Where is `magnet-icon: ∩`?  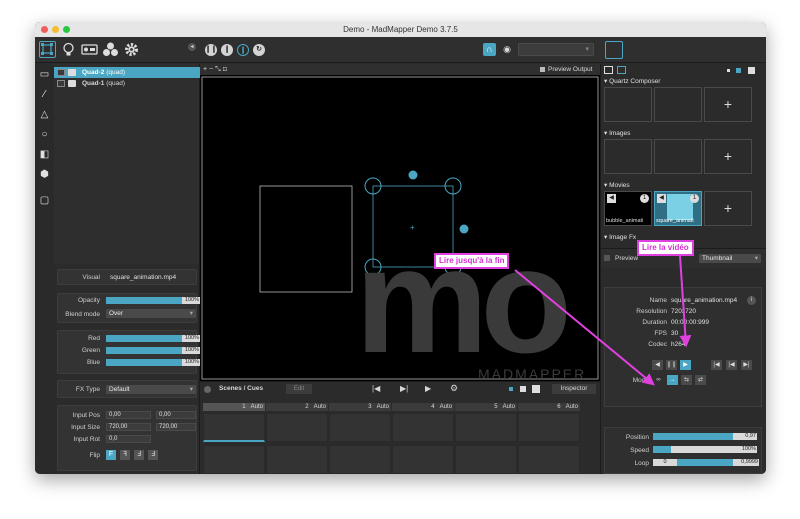 magnet-icon: ∩ is located at coordinates (489, 49).